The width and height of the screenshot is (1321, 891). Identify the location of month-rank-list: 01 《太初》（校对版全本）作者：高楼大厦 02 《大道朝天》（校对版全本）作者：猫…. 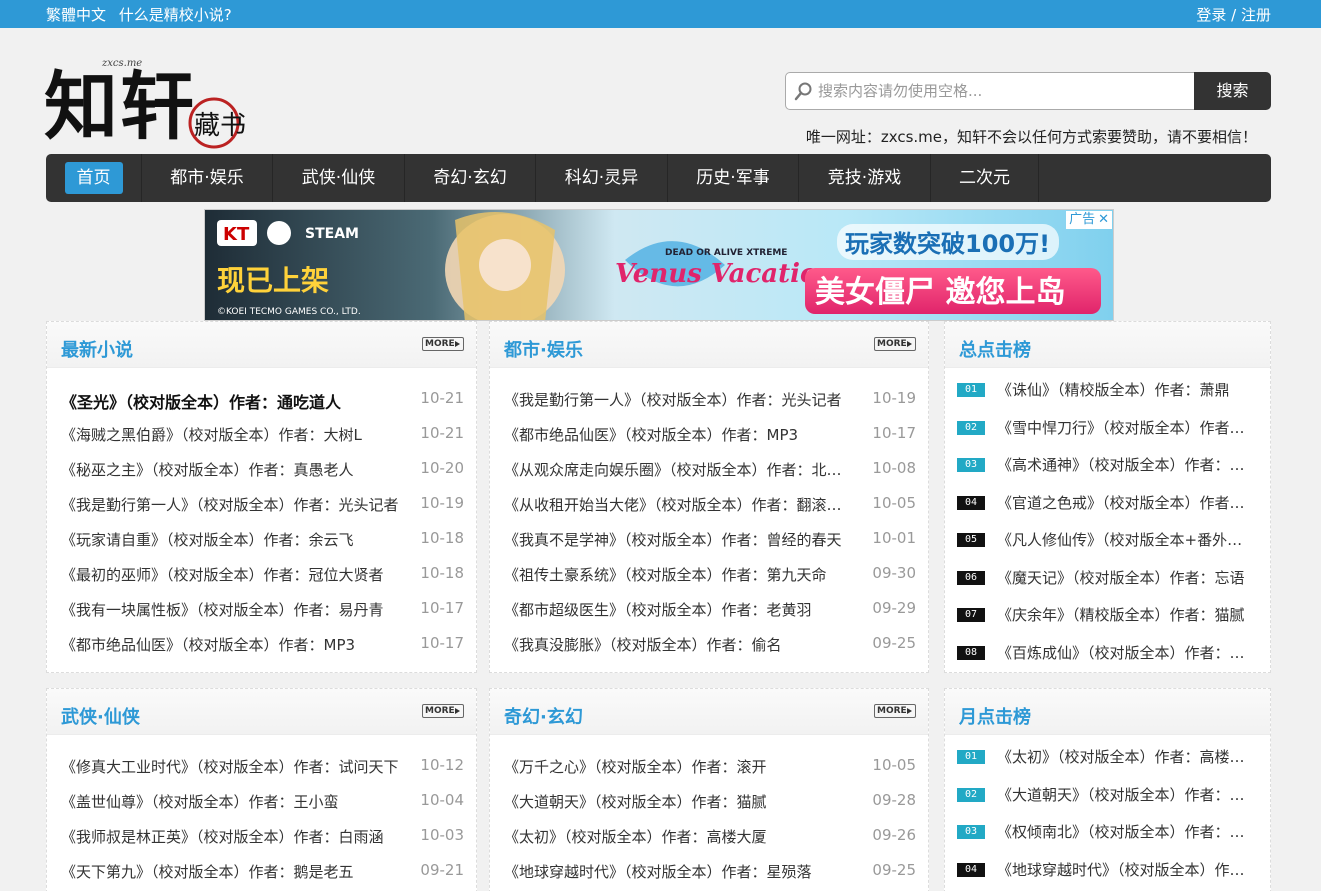
(1107, 813).